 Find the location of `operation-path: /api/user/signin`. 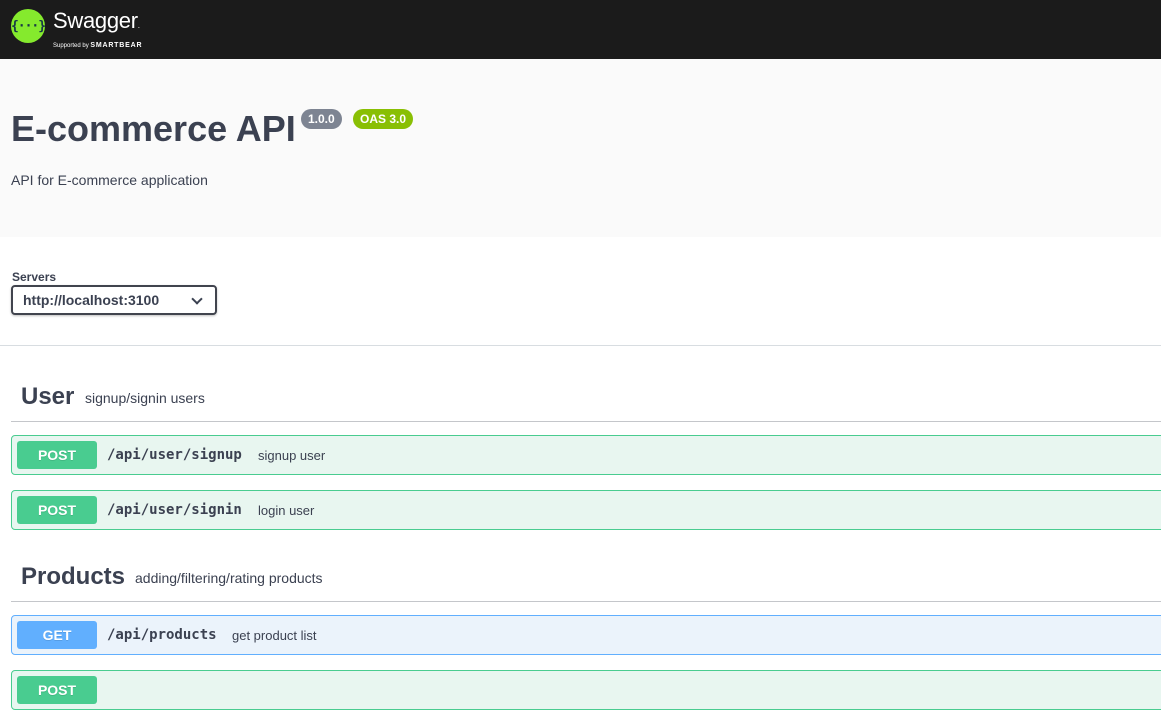

operation-path: /api/user/signin is located at coordinates (174, 510).